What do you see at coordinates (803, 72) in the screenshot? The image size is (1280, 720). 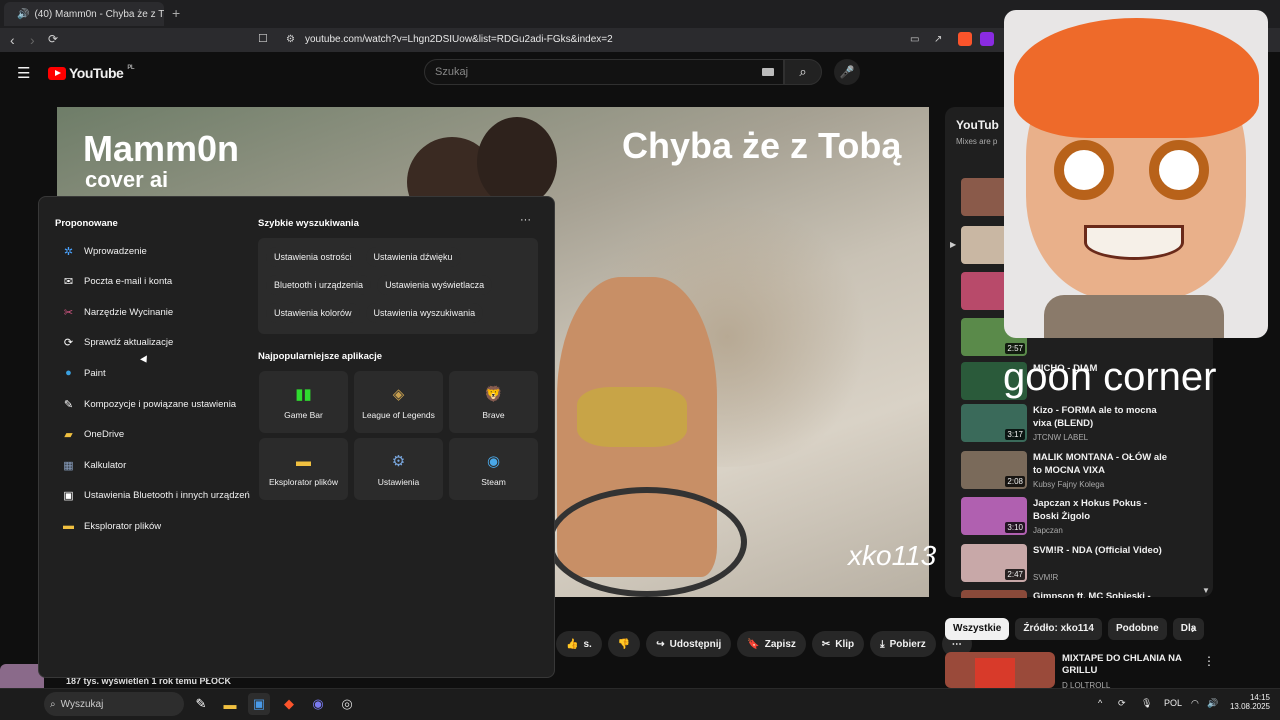 I see `search-button: ⌕` at bounding box center [803, 72].